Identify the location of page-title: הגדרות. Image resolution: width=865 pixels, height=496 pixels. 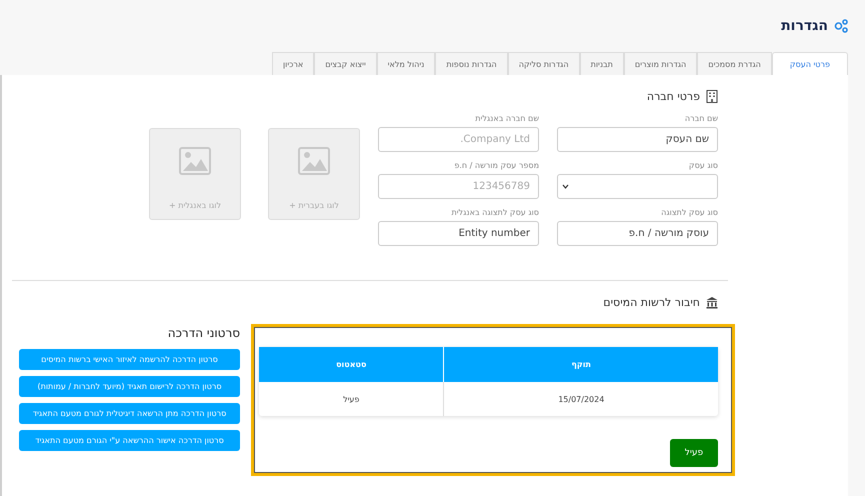
(804, 26).